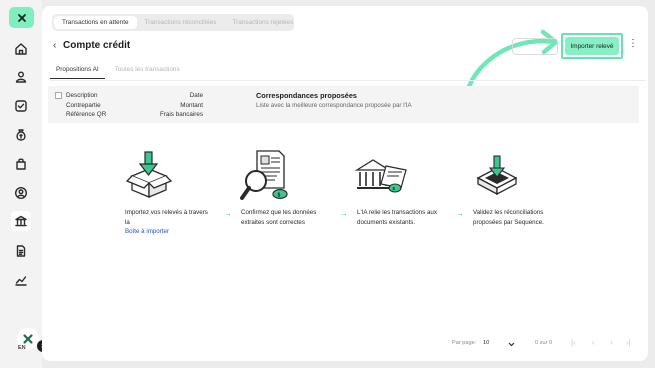 The height and width of the screenshot is (368, 655). What do you see at coordinates (633, 44) in the screenshot?
I see `more-options-icon: ⋮` at bounding box center [633, 44].